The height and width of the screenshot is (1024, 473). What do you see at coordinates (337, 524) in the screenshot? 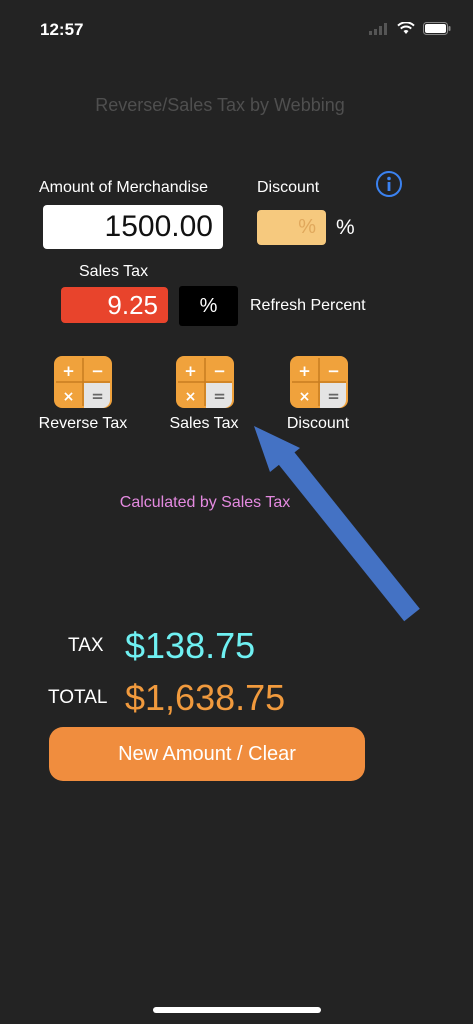
I see `arrow-annotation-icon` at bounding box center [337, 524].